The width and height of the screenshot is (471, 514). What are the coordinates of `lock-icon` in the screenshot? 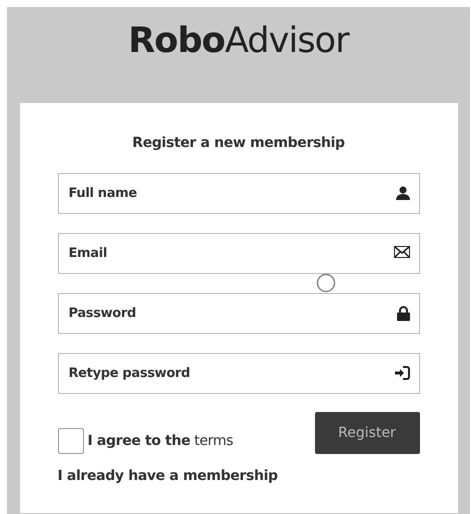 It's located at (403, 313).